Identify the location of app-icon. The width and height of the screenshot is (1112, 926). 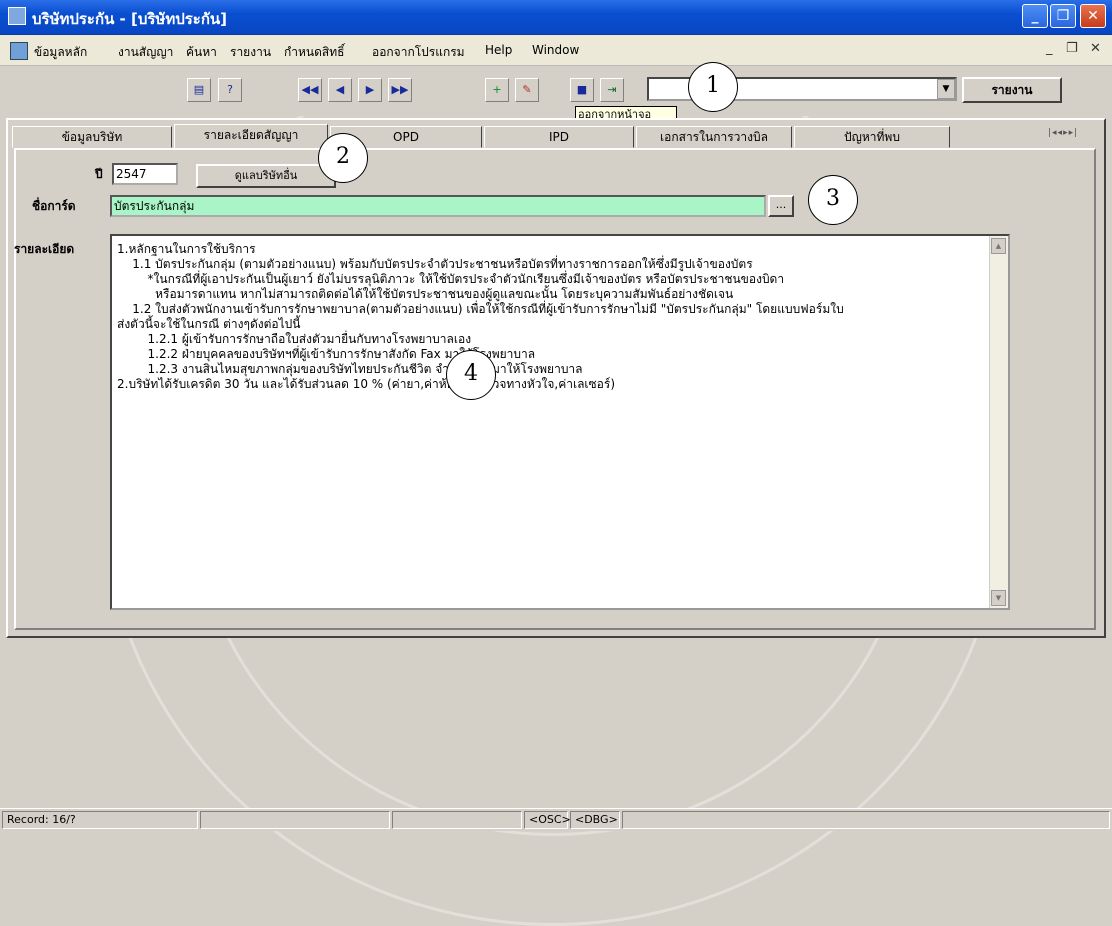
(17, 16).